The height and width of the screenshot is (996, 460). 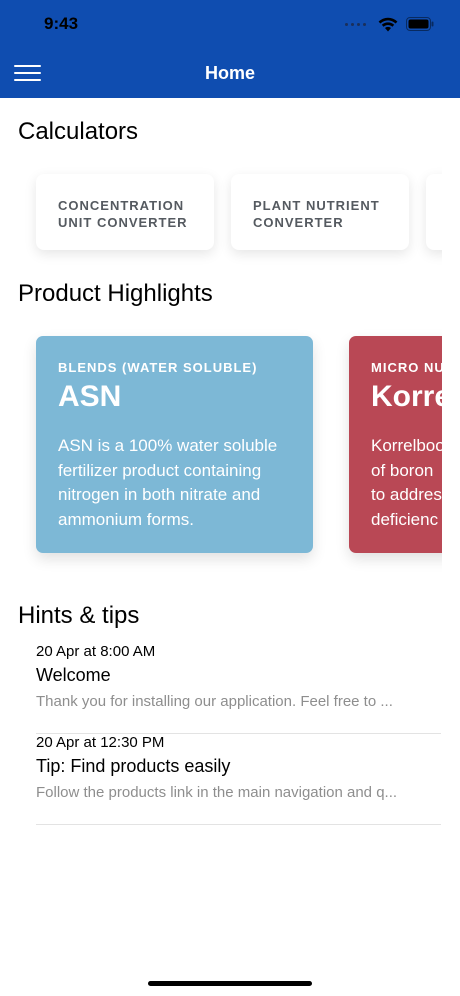 I want to click on hint-date: 20 Apr at 12:30 PM, so click(x=100, y=742).